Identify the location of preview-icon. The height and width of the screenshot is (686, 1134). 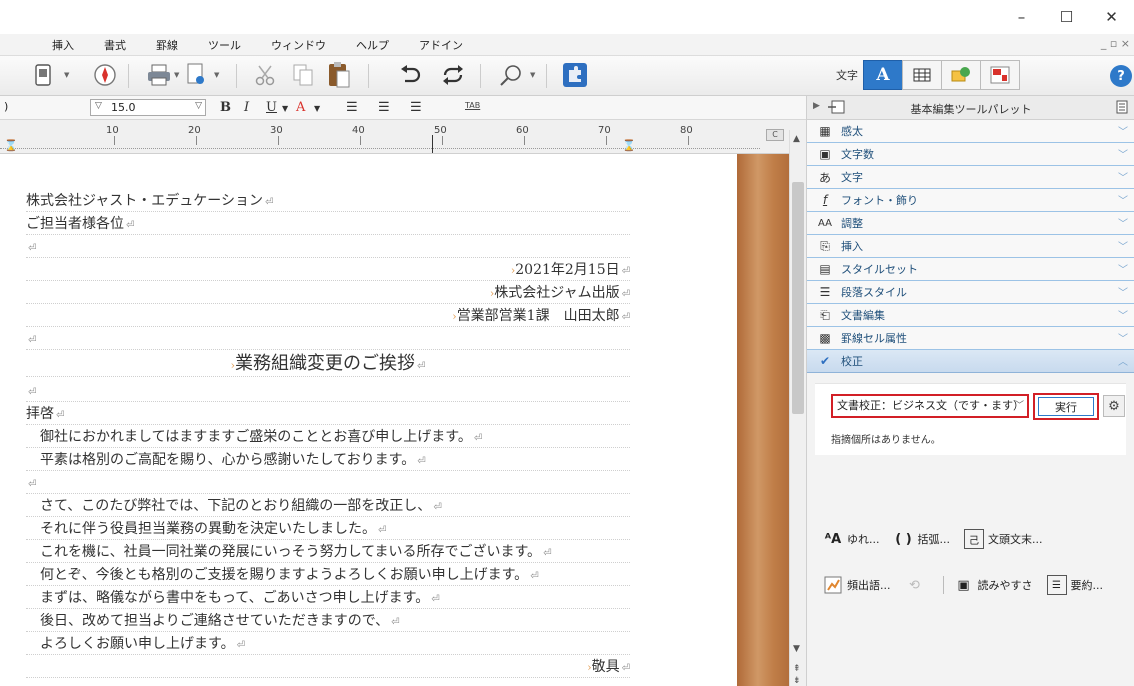
(197, 75).